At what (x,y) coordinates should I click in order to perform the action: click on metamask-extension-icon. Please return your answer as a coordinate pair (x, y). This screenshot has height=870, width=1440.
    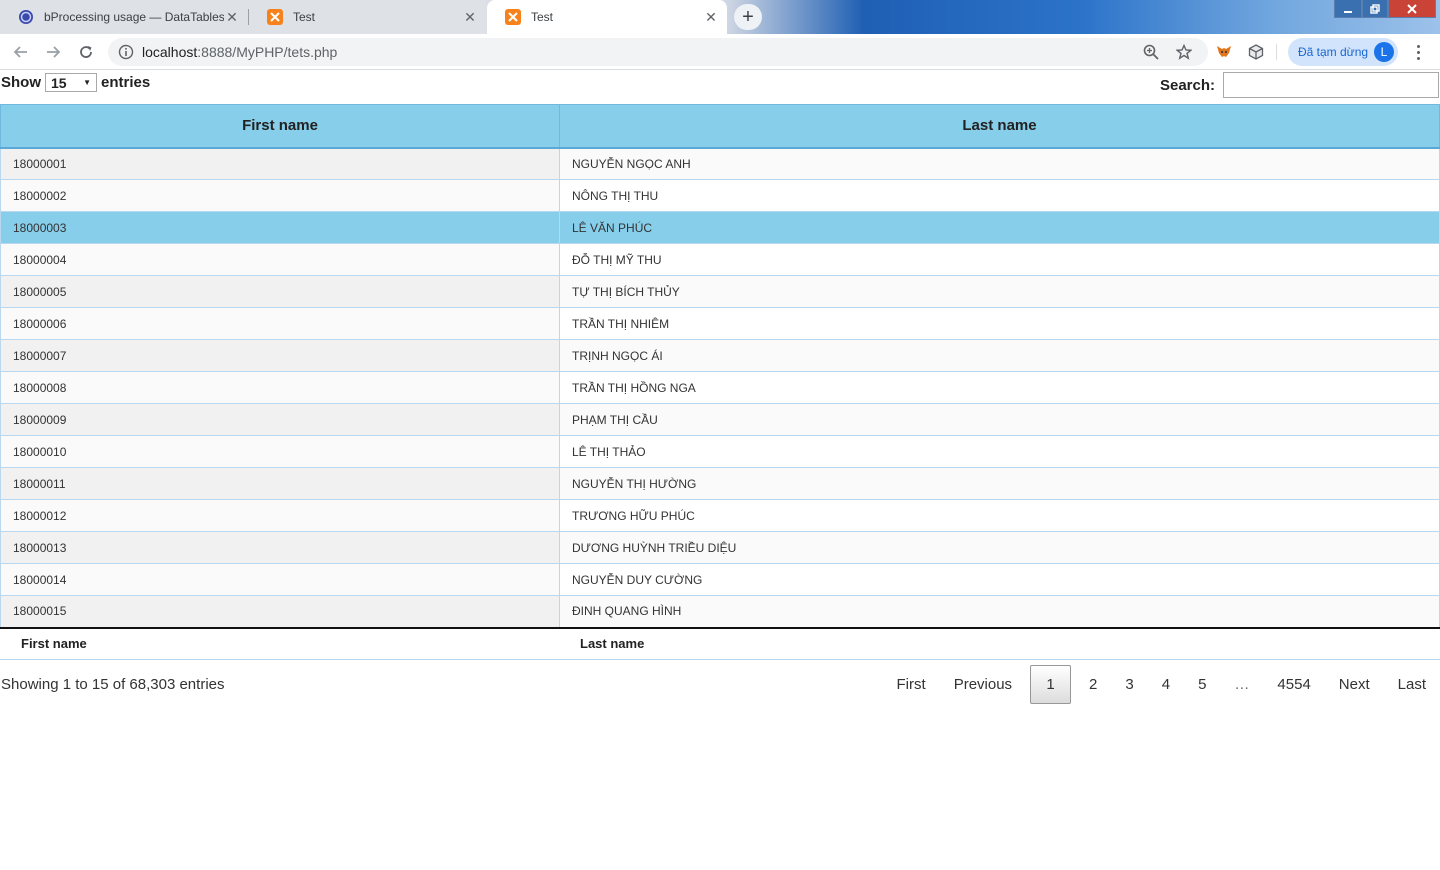
    Looking at the image, I should click on (1224, 52).